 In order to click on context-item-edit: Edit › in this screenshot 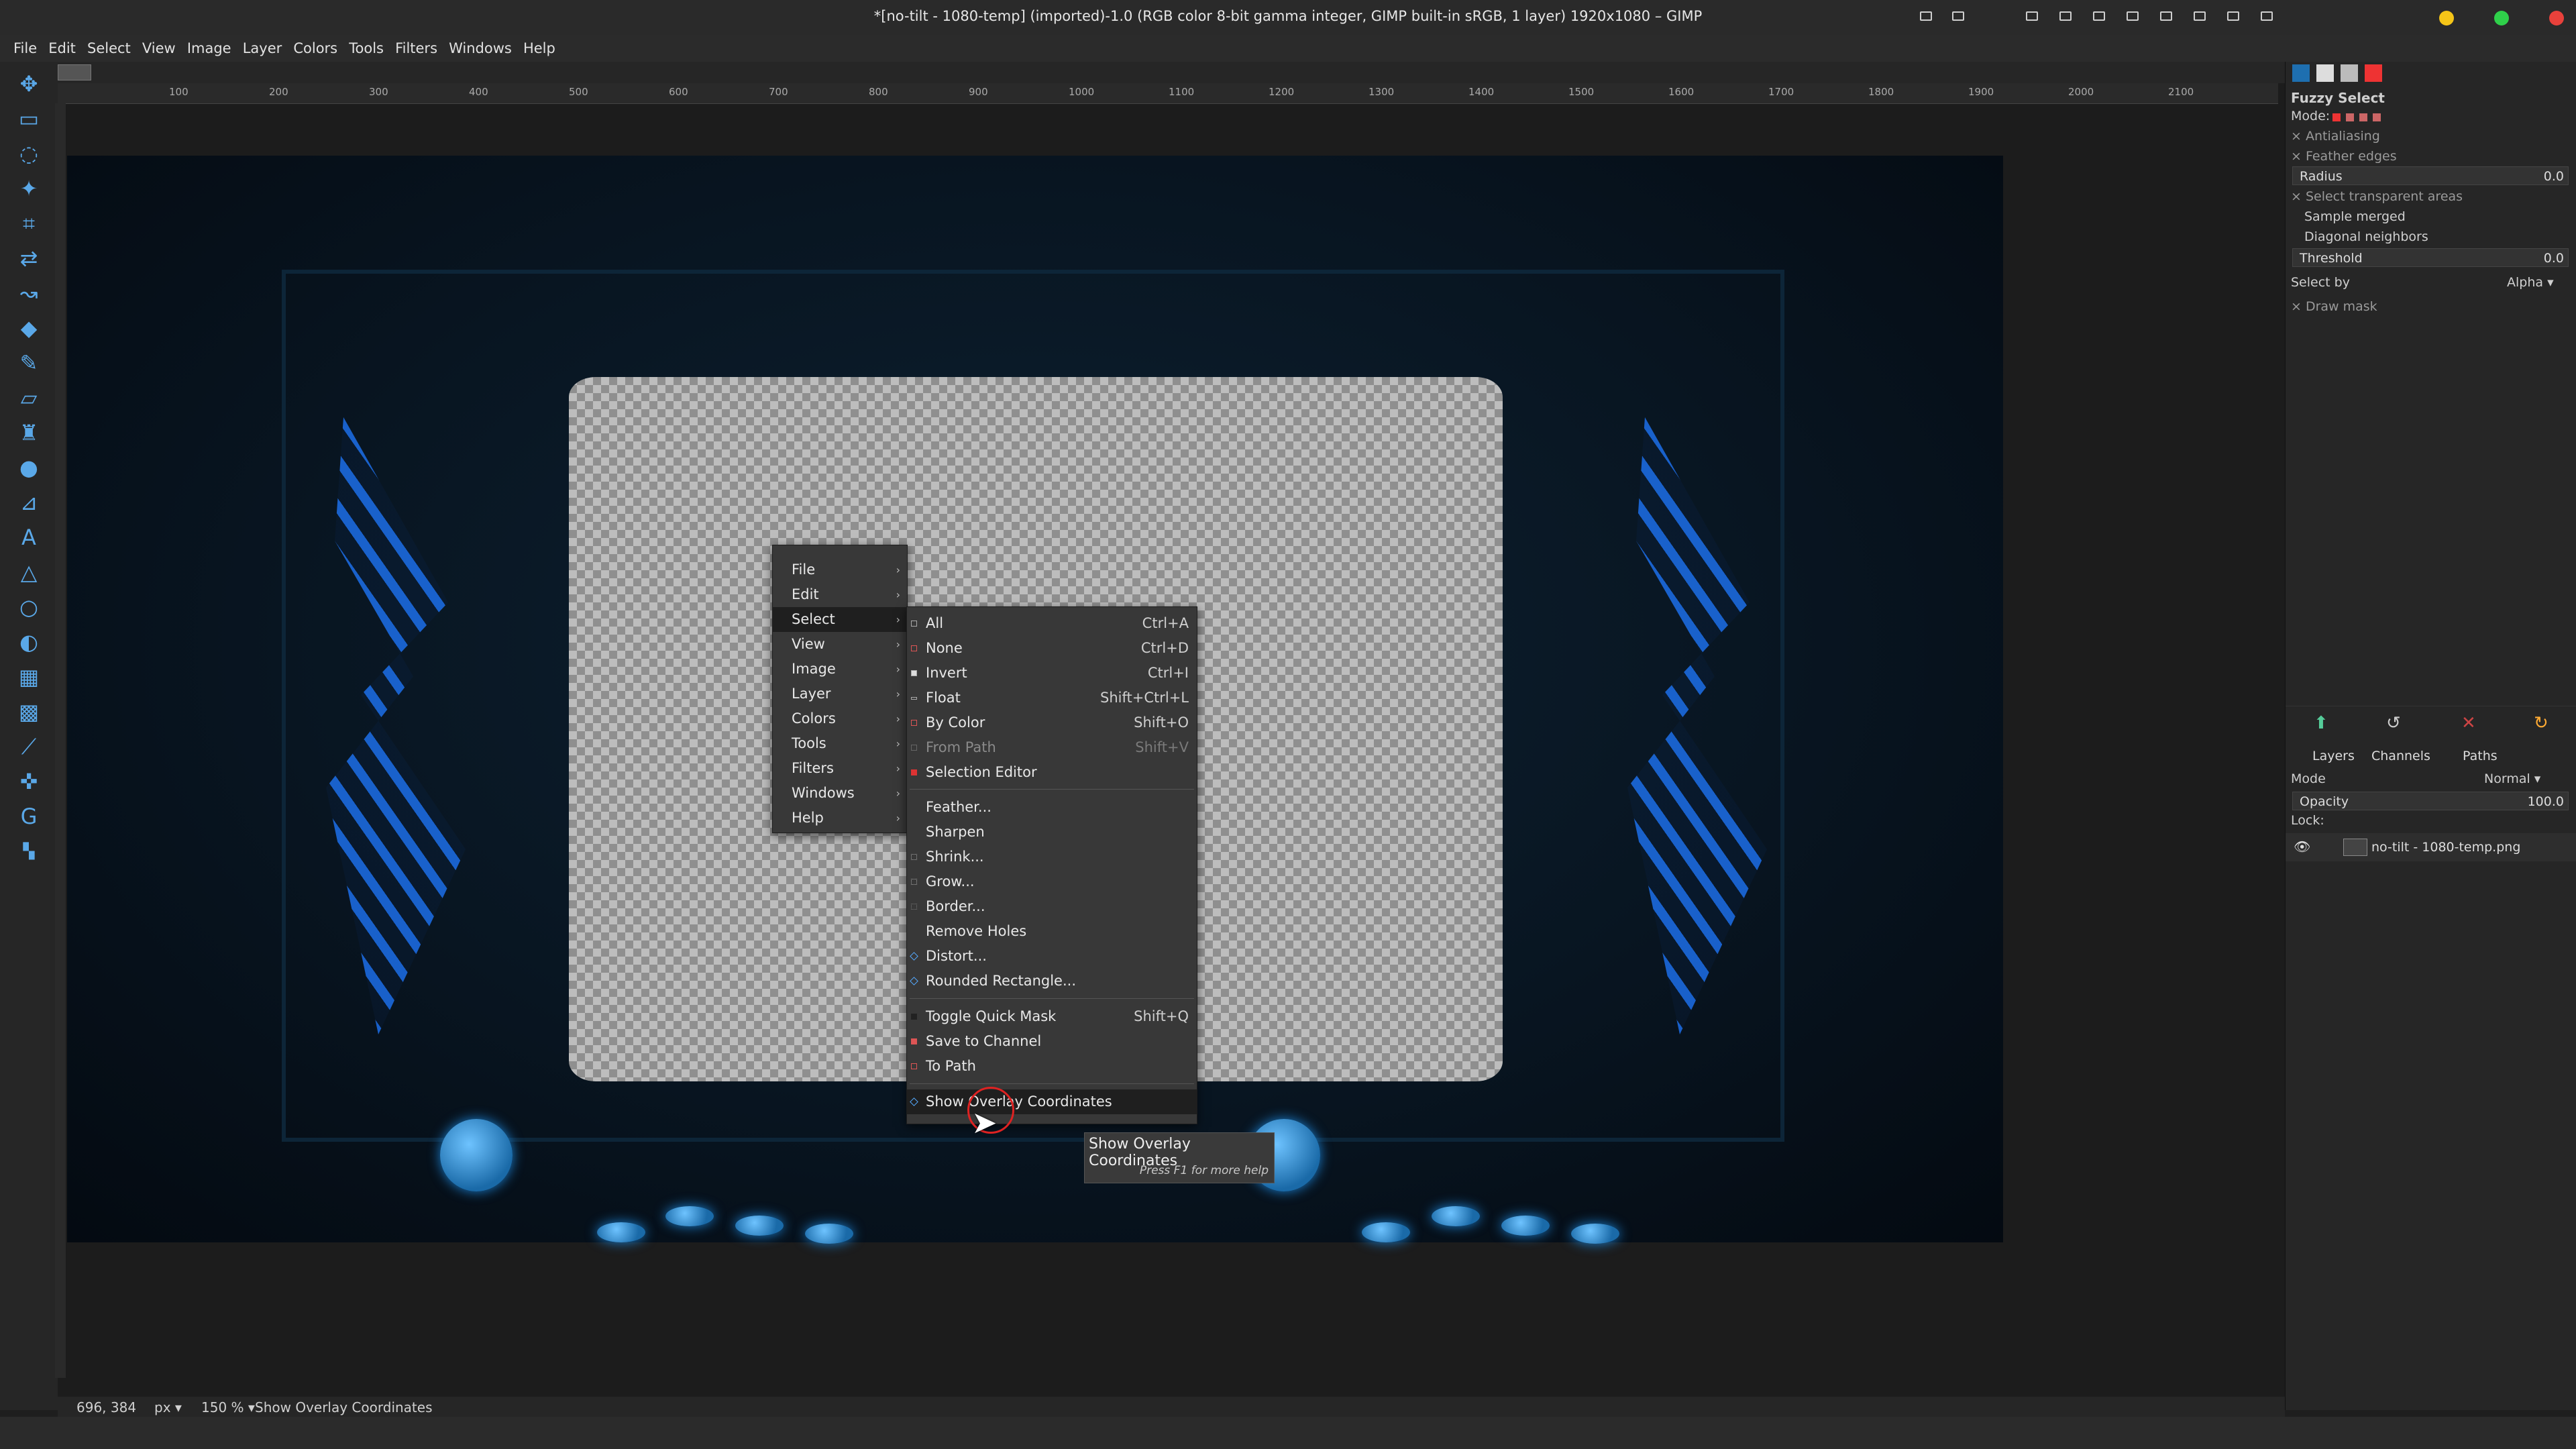, I will do `click(840, 594)`.